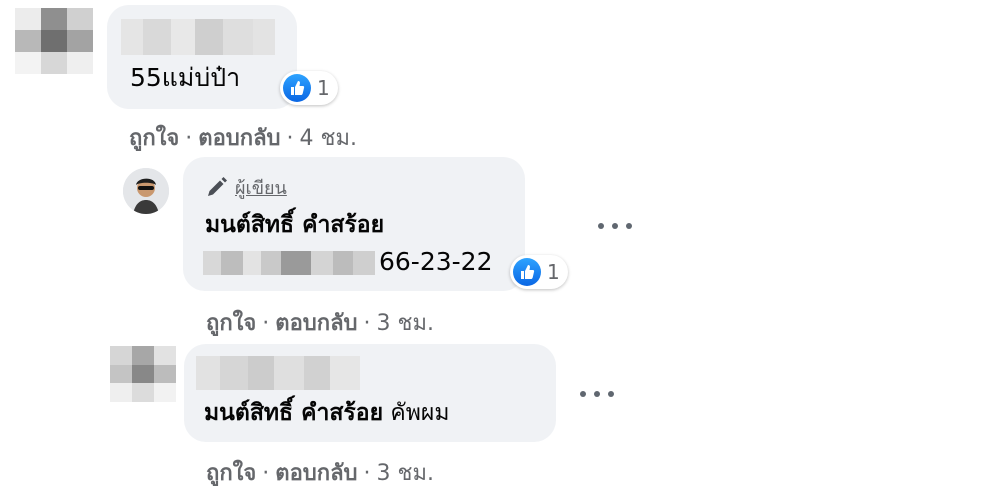 The image size is (1000, 490). Describe the element at coordinates (294, 225) in the screenshot. I see `author-name: มนต์สิทธิ์ คำสร้อย` at that location.